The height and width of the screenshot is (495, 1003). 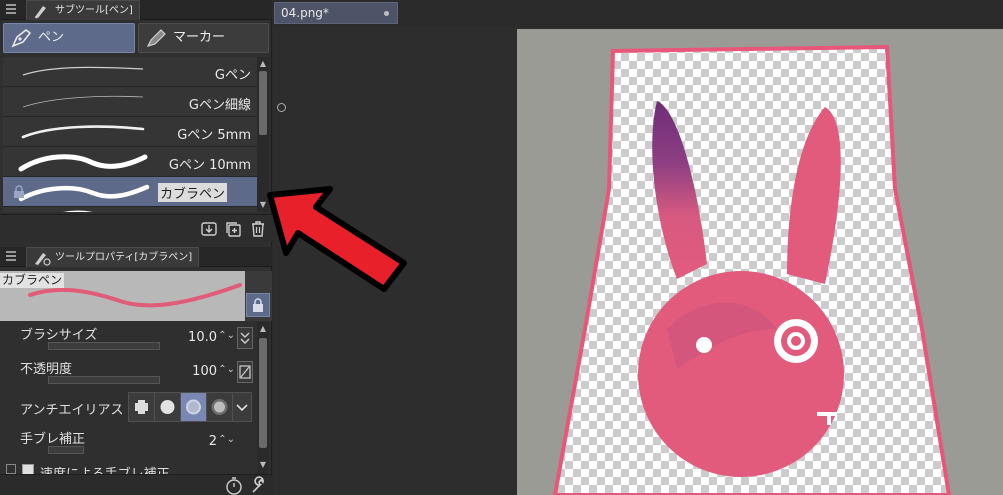 What do you see at coordinates (213, 441) in the screenshot?
I see `stabilization-value: 2` at bounding box center [213, 441].